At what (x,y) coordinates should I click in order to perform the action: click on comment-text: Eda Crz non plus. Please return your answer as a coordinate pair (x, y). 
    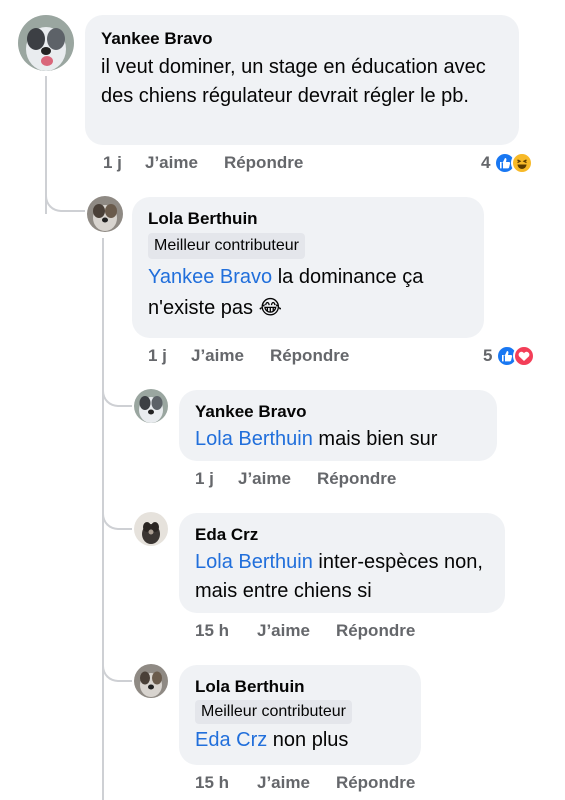
    Looking at the image, I should click on (300, 740).